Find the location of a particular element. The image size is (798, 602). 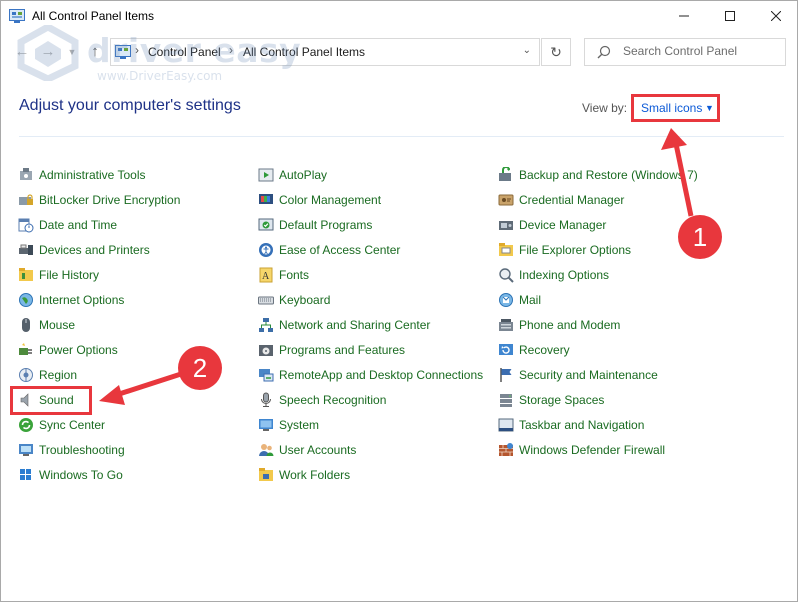

annotation-step-2: 2 is located at coordinates (200, 368).